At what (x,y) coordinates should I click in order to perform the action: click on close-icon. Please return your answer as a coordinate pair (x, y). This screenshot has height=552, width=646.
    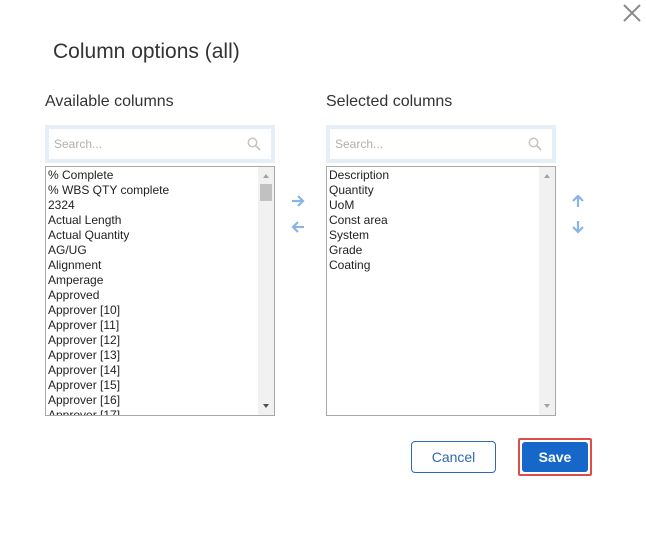
    Looking at the image, I should click on (632, 13).